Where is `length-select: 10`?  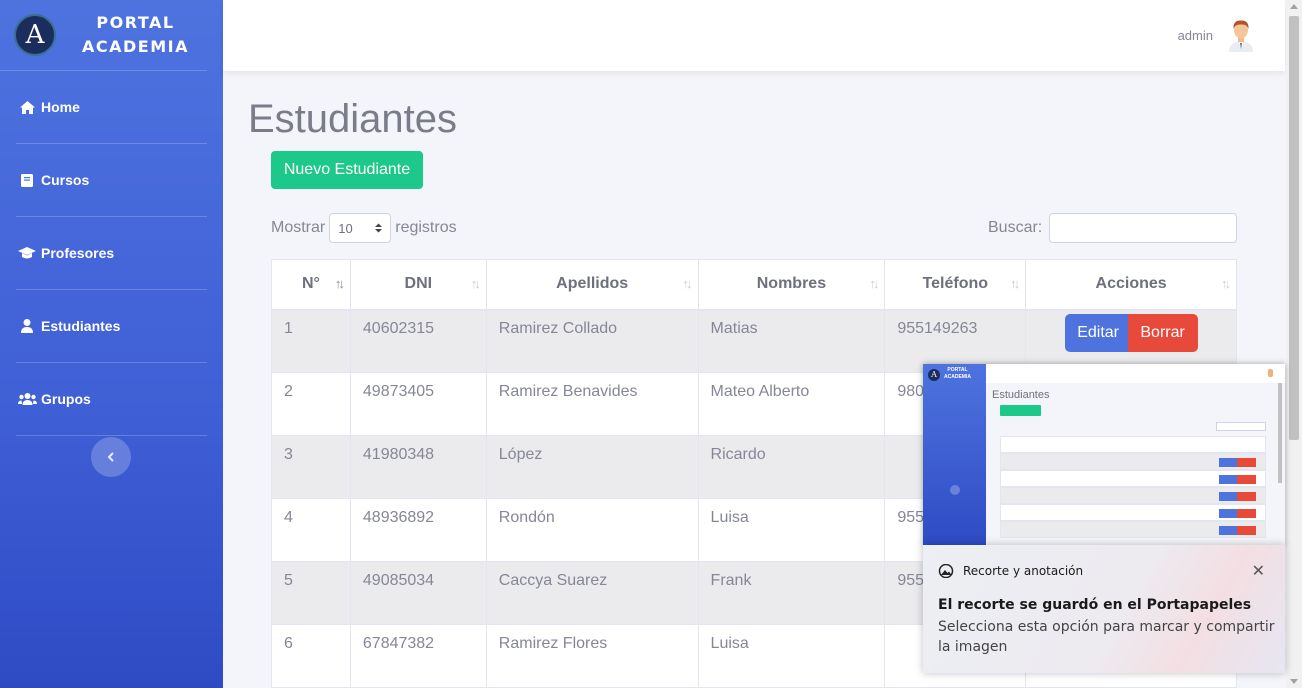
length-select: 10 is located at coordinates (360, 228).